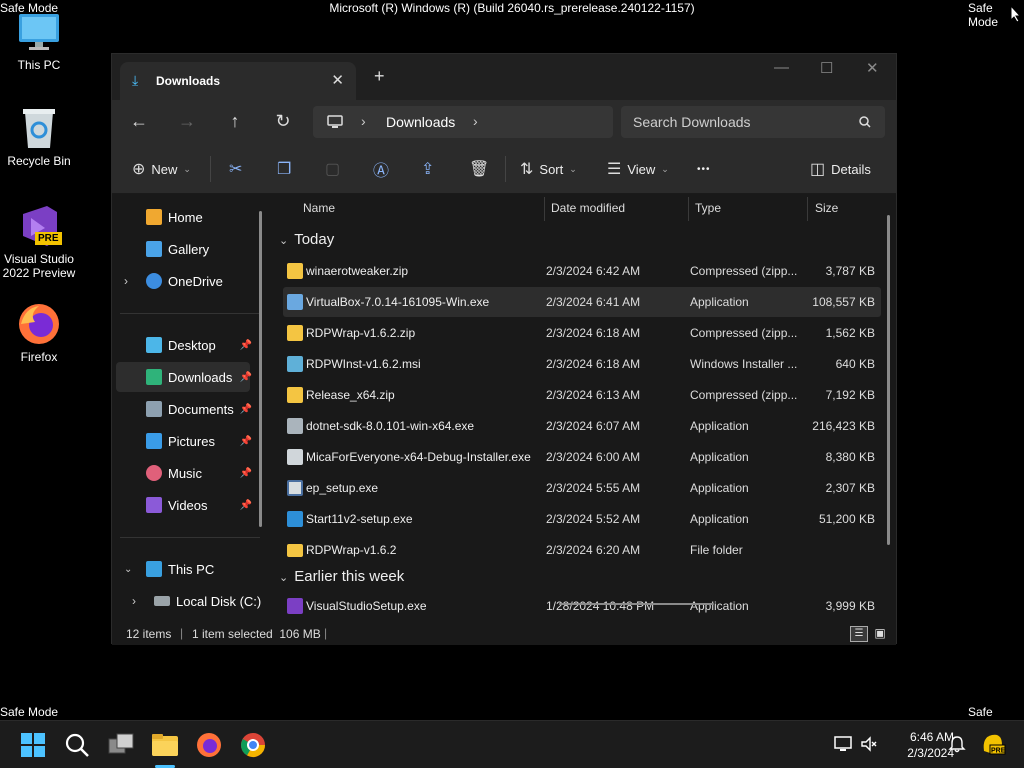 The image size is (1024, 768). Describe the element at coordinates (39, 137) in the screenshot. I see `desktop-icon-recycle-bin: Recycle Bin` at that location.